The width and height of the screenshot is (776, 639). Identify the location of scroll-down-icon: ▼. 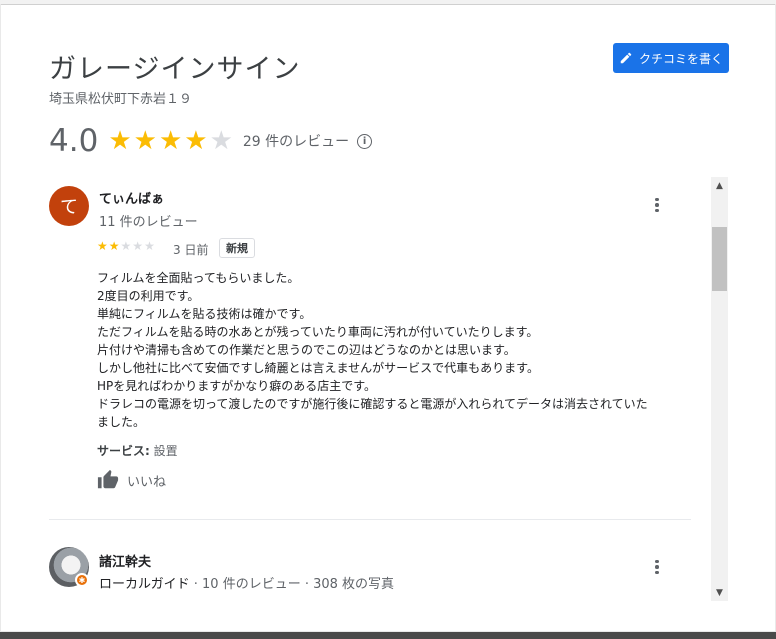
(719, 592).